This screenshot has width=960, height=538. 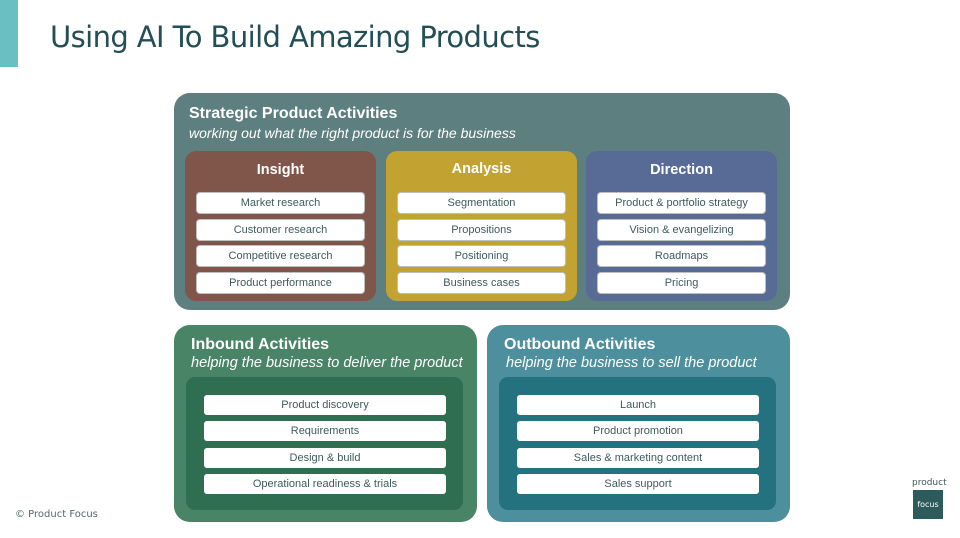 I want to click on analysis-title: Analysis, so click(x=481, y=169).